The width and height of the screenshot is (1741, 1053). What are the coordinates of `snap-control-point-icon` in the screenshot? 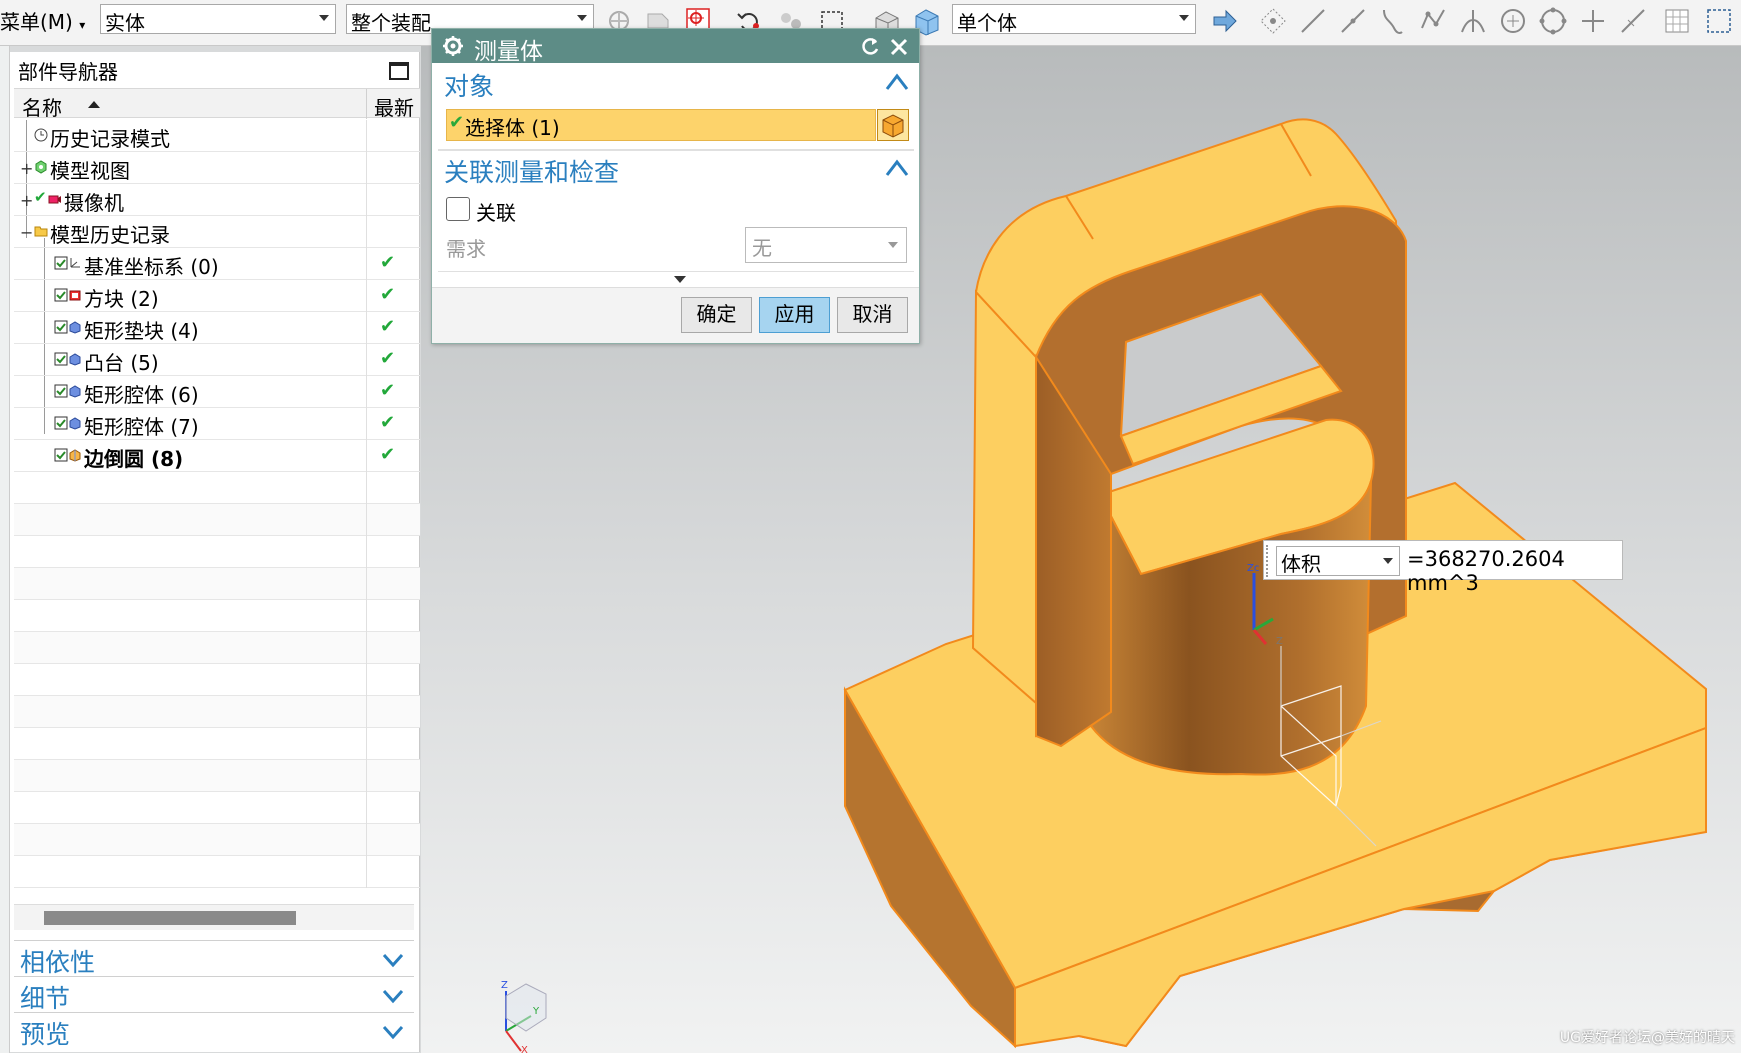 It's located at (1433, 21).